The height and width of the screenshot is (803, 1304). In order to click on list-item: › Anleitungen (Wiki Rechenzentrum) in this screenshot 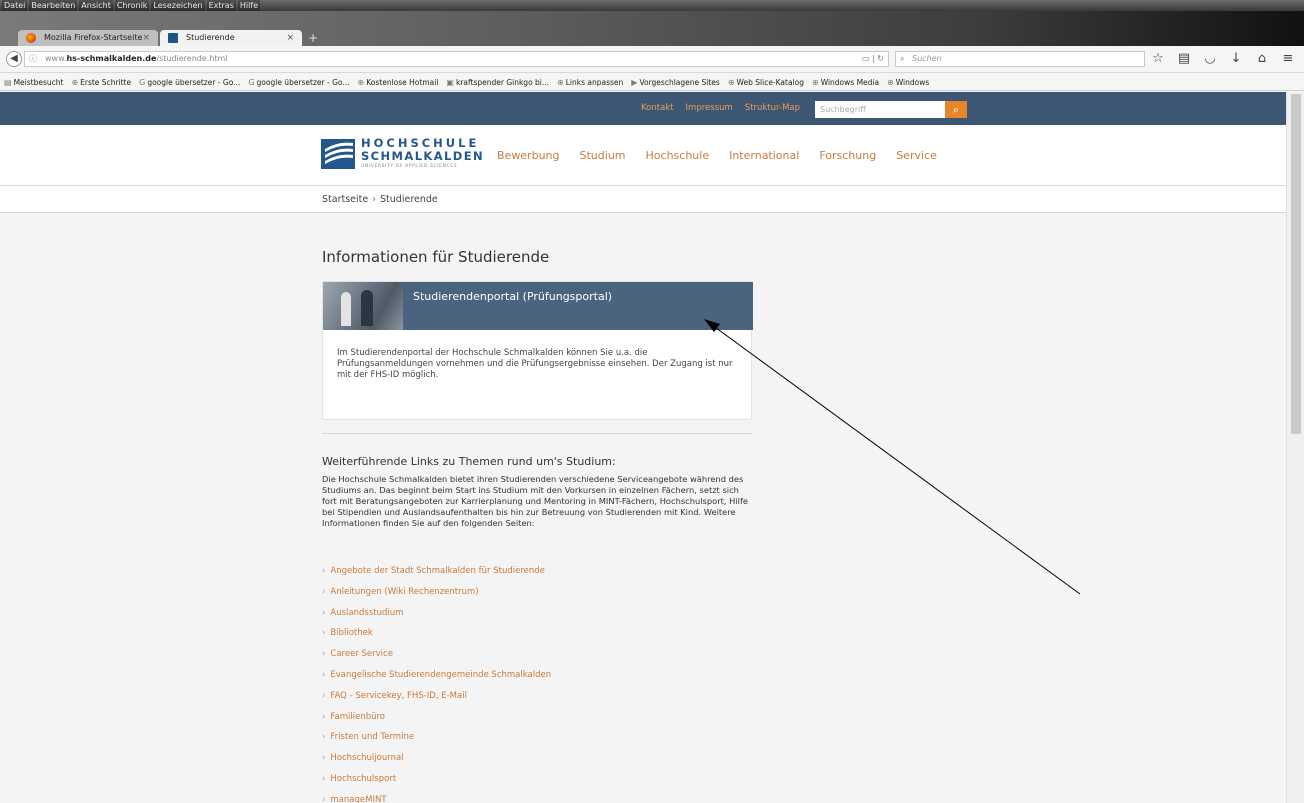, I will do `click(537, 592)`.